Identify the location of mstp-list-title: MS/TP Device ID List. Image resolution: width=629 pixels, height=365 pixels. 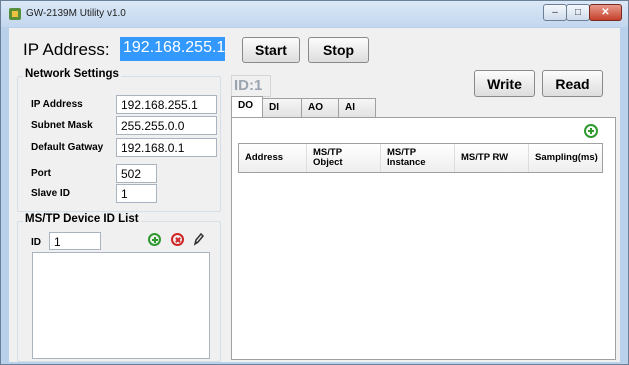
(82, 219).